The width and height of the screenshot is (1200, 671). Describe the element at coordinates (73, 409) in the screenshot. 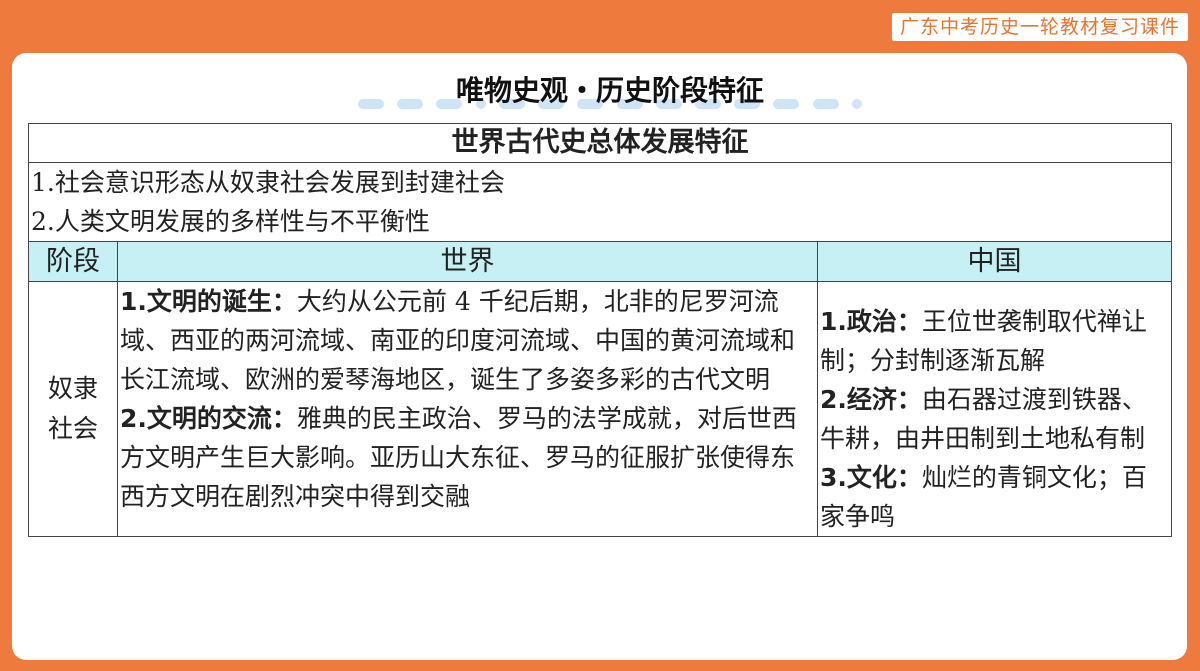

I see `stage-cell: 奴隶 社会` at that location.